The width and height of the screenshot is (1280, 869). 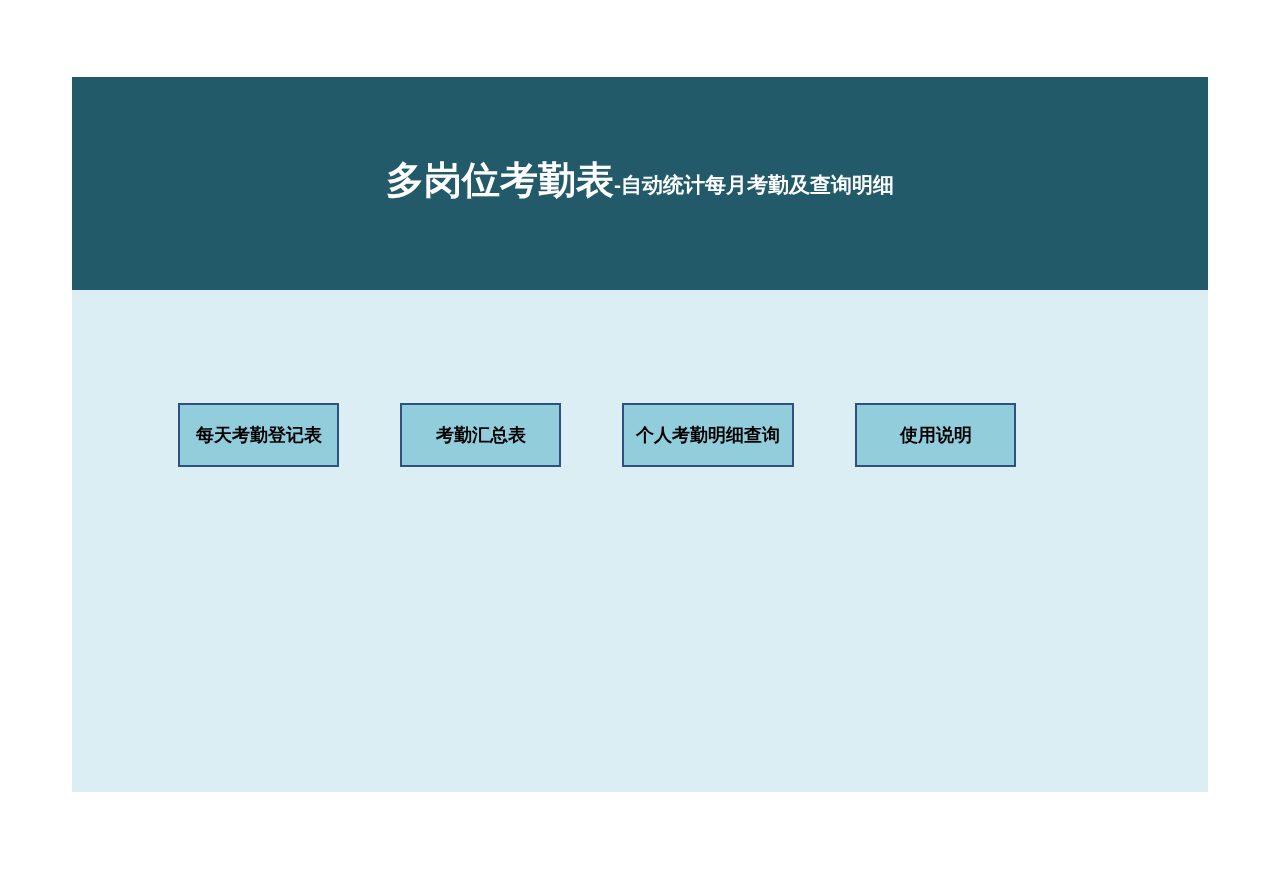 What do you see at coordinates (754, 184) in the screenshot?
I see `page-subtitle: -自动统计每月考勤及查询明细` at bounding box center [754, 184].